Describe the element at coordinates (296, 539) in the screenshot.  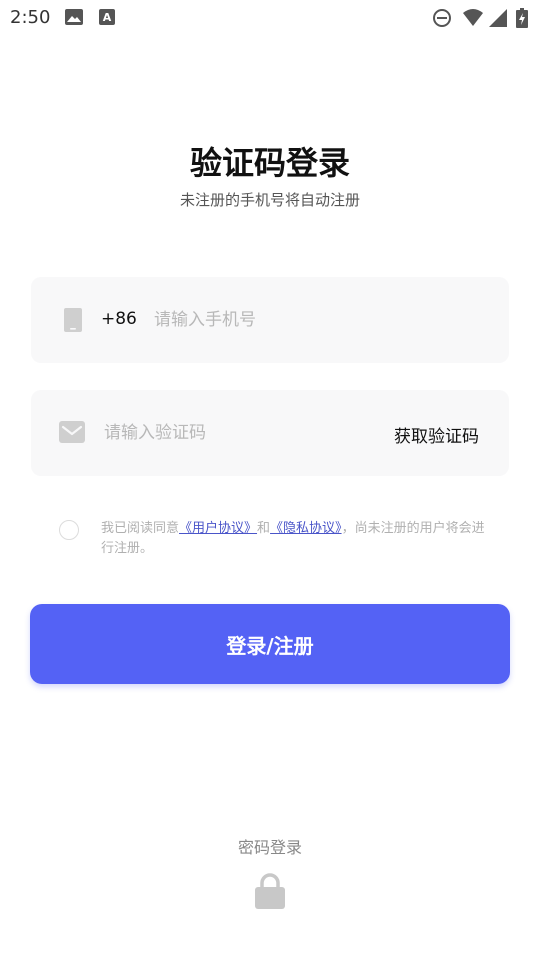
I see `agreement-text: 我已阅读同意《用户协议》和《隐私协议》，尚未注册的用户将会进行注册。` at that location.